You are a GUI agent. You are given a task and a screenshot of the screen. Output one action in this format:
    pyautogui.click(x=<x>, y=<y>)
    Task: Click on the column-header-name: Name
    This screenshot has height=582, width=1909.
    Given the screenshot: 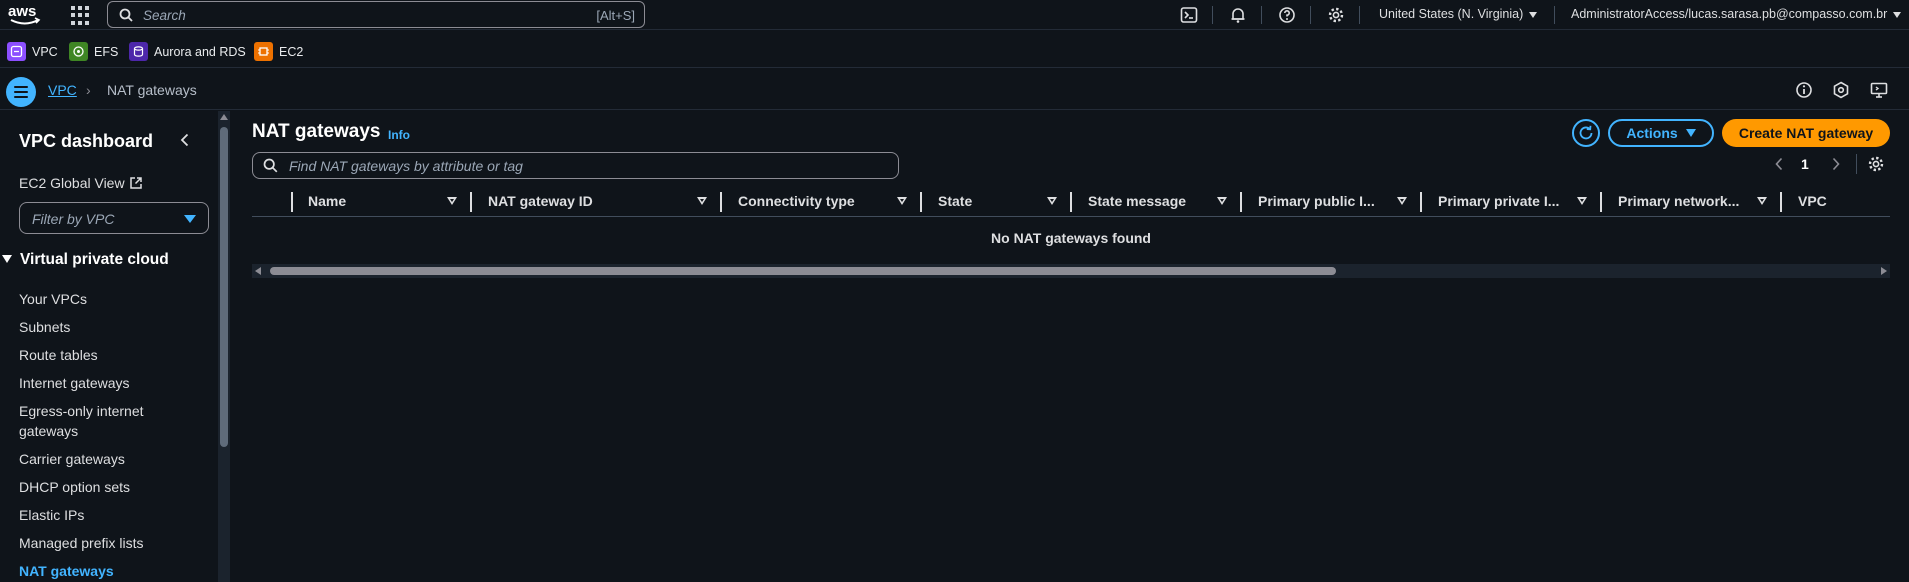 What is the action you would take?
    pyautogui.click(x=327, y=201)
    